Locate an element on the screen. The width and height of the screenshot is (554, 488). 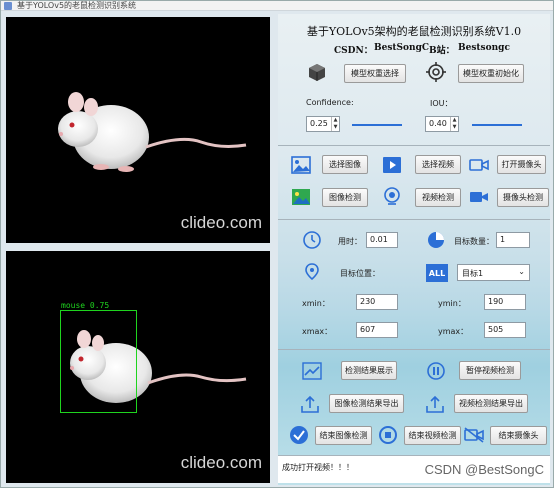
xmax-field: 607 is located at coordinates (377, 330).